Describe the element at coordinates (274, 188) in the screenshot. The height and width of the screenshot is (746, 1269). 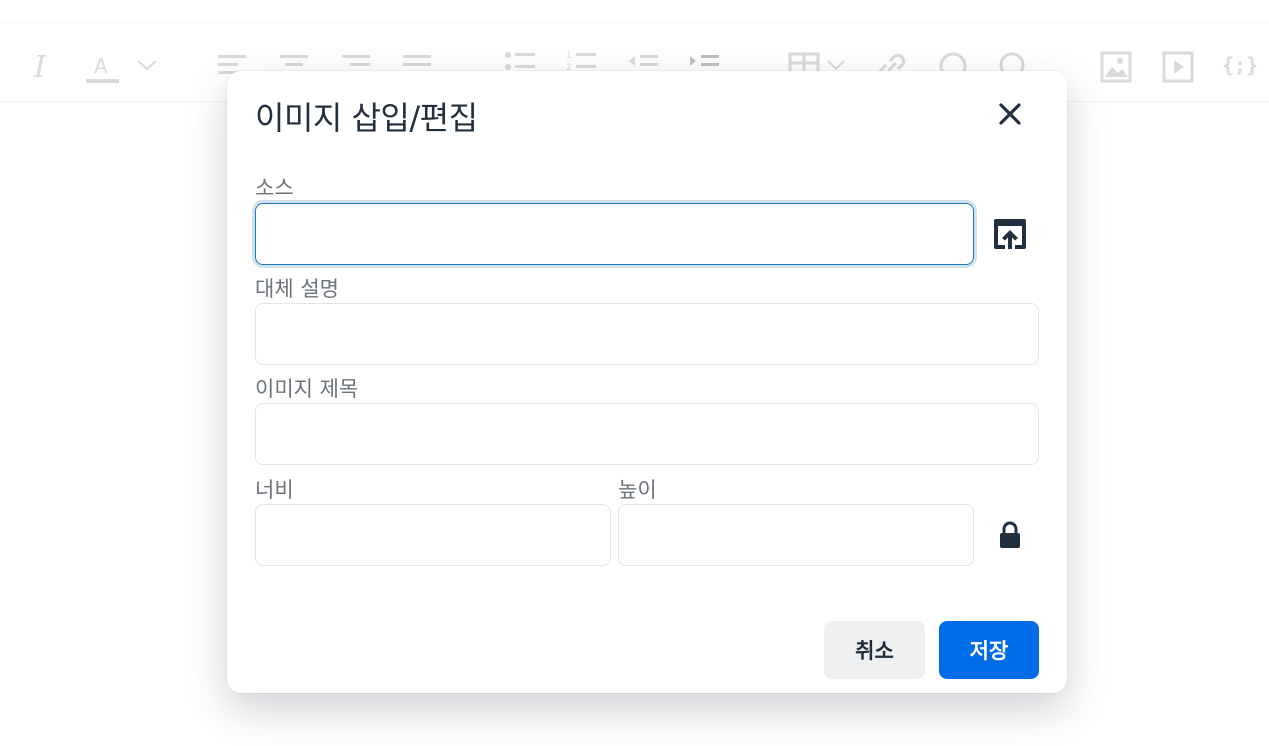
I see `source-label: 소스` at that location.